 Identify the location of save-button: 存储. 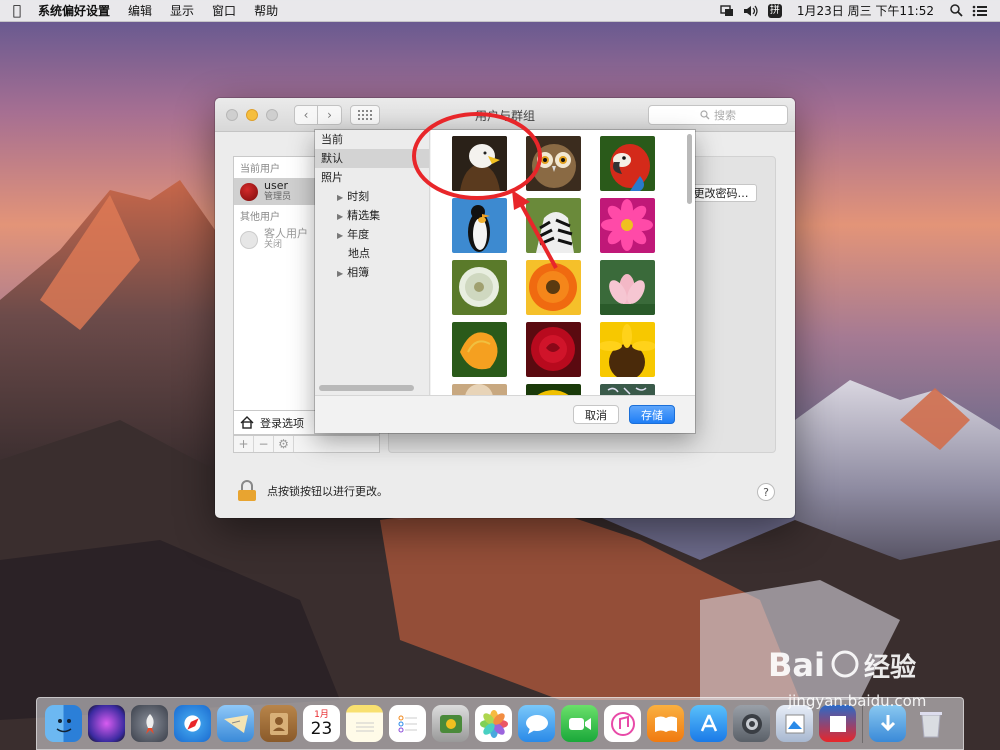
(652, 414).